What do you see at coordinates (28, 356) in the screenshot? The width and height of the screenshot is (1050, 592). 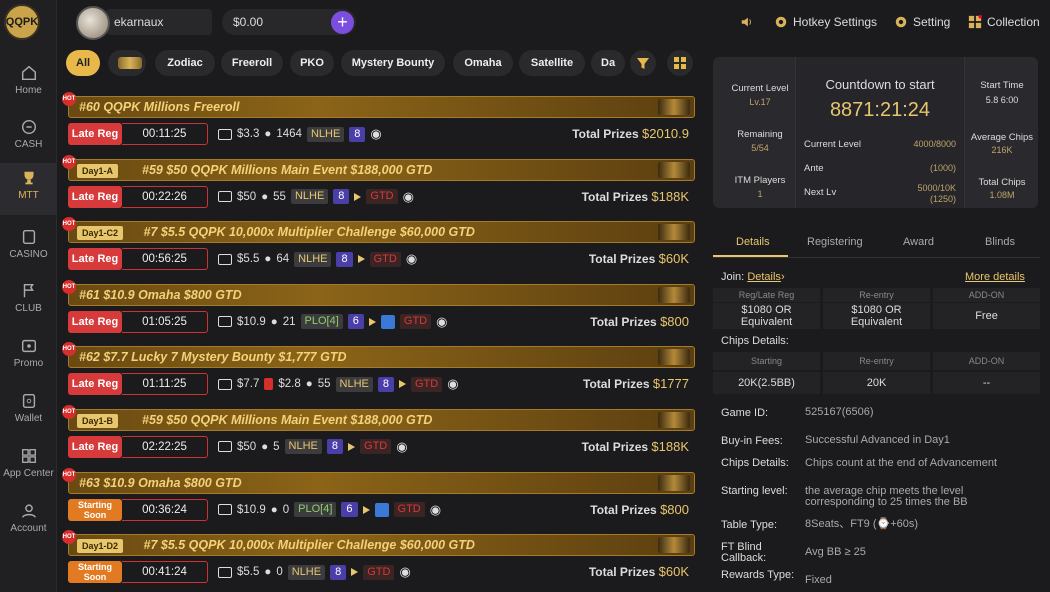 I see `sidebar-item-promo: Promo` at bounding box center [28, 356].